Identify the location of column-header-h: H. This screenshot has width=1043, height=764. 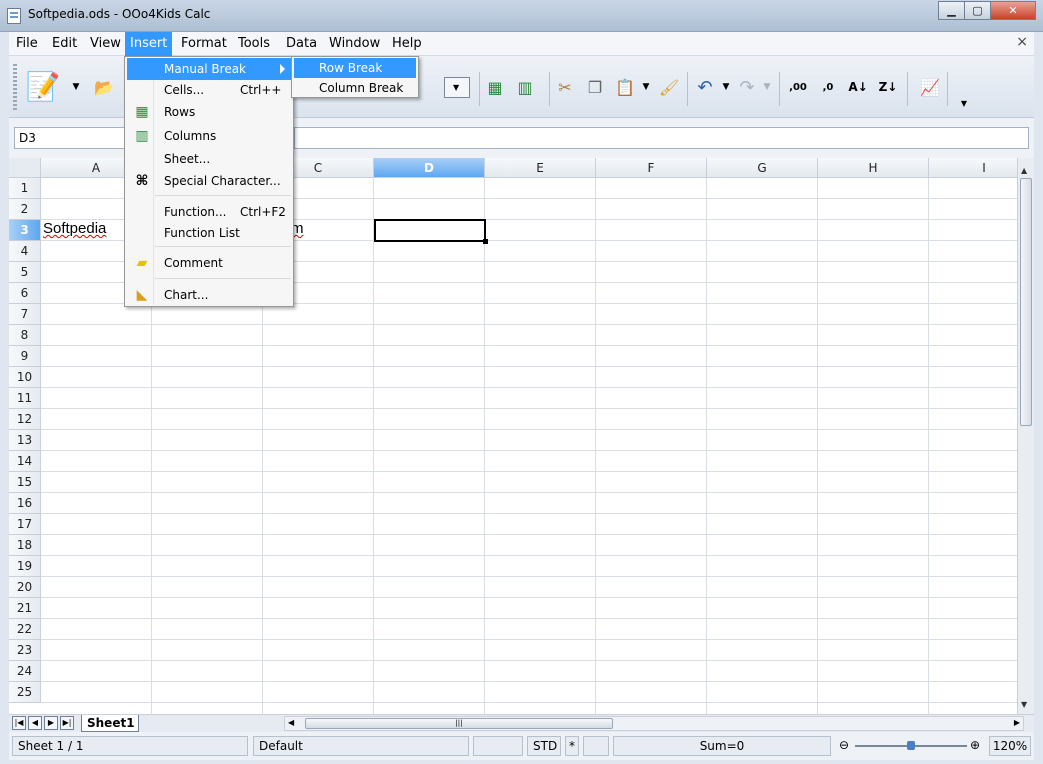
(873, 168).